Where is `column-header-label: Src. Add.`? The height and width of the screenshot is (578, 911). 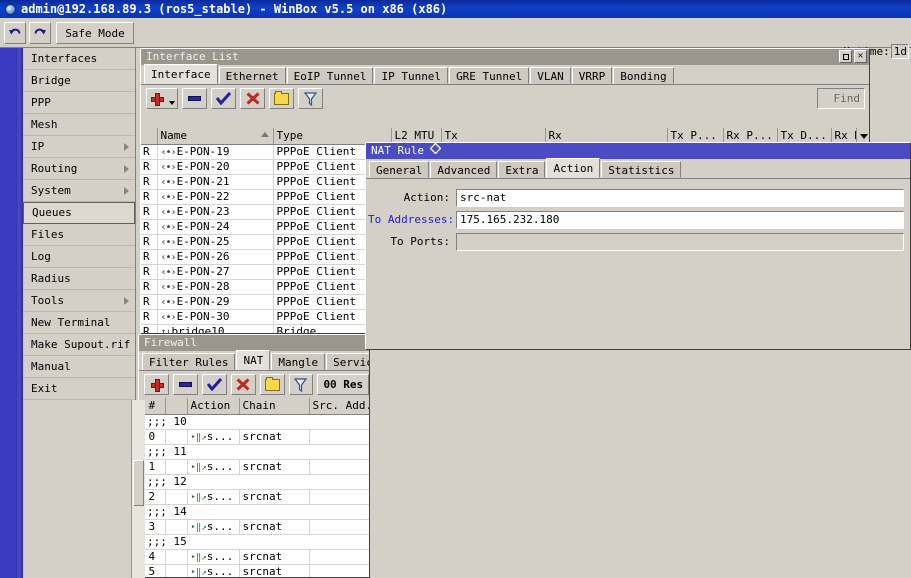
column-header-label: Src. Add. is located at coordinates (341, 406).